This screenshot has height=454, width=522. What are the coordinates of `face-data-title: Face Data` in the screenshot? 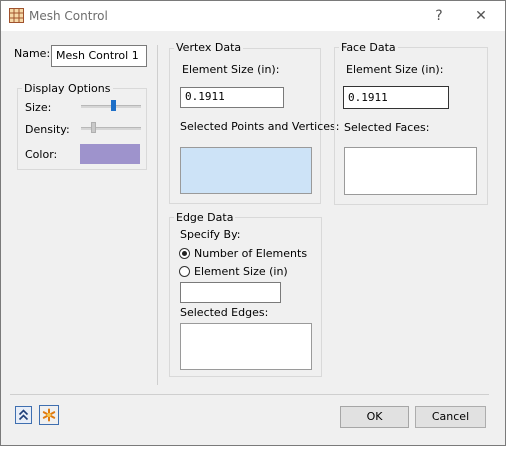 It's located at (368, 47).